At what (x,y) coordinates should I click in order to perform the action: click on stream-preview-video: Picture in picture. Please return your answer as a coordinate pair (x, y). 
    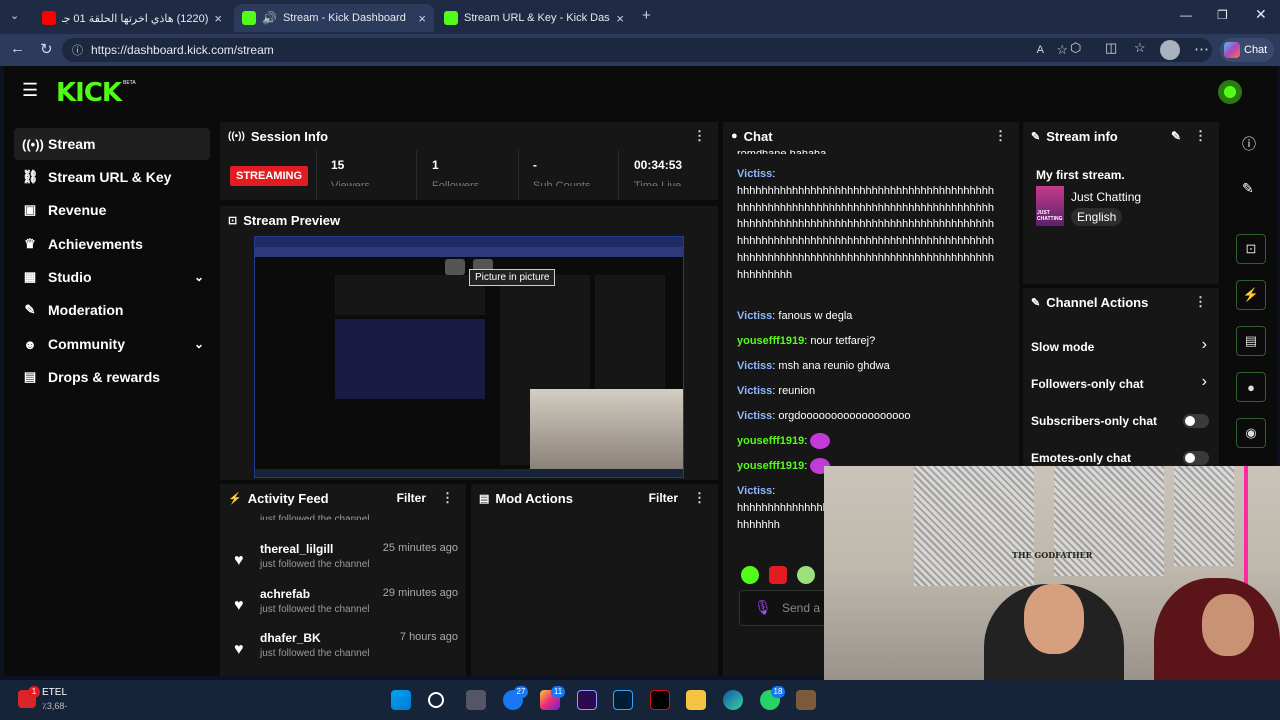
    Looking at the image, I should click on (469, 357).